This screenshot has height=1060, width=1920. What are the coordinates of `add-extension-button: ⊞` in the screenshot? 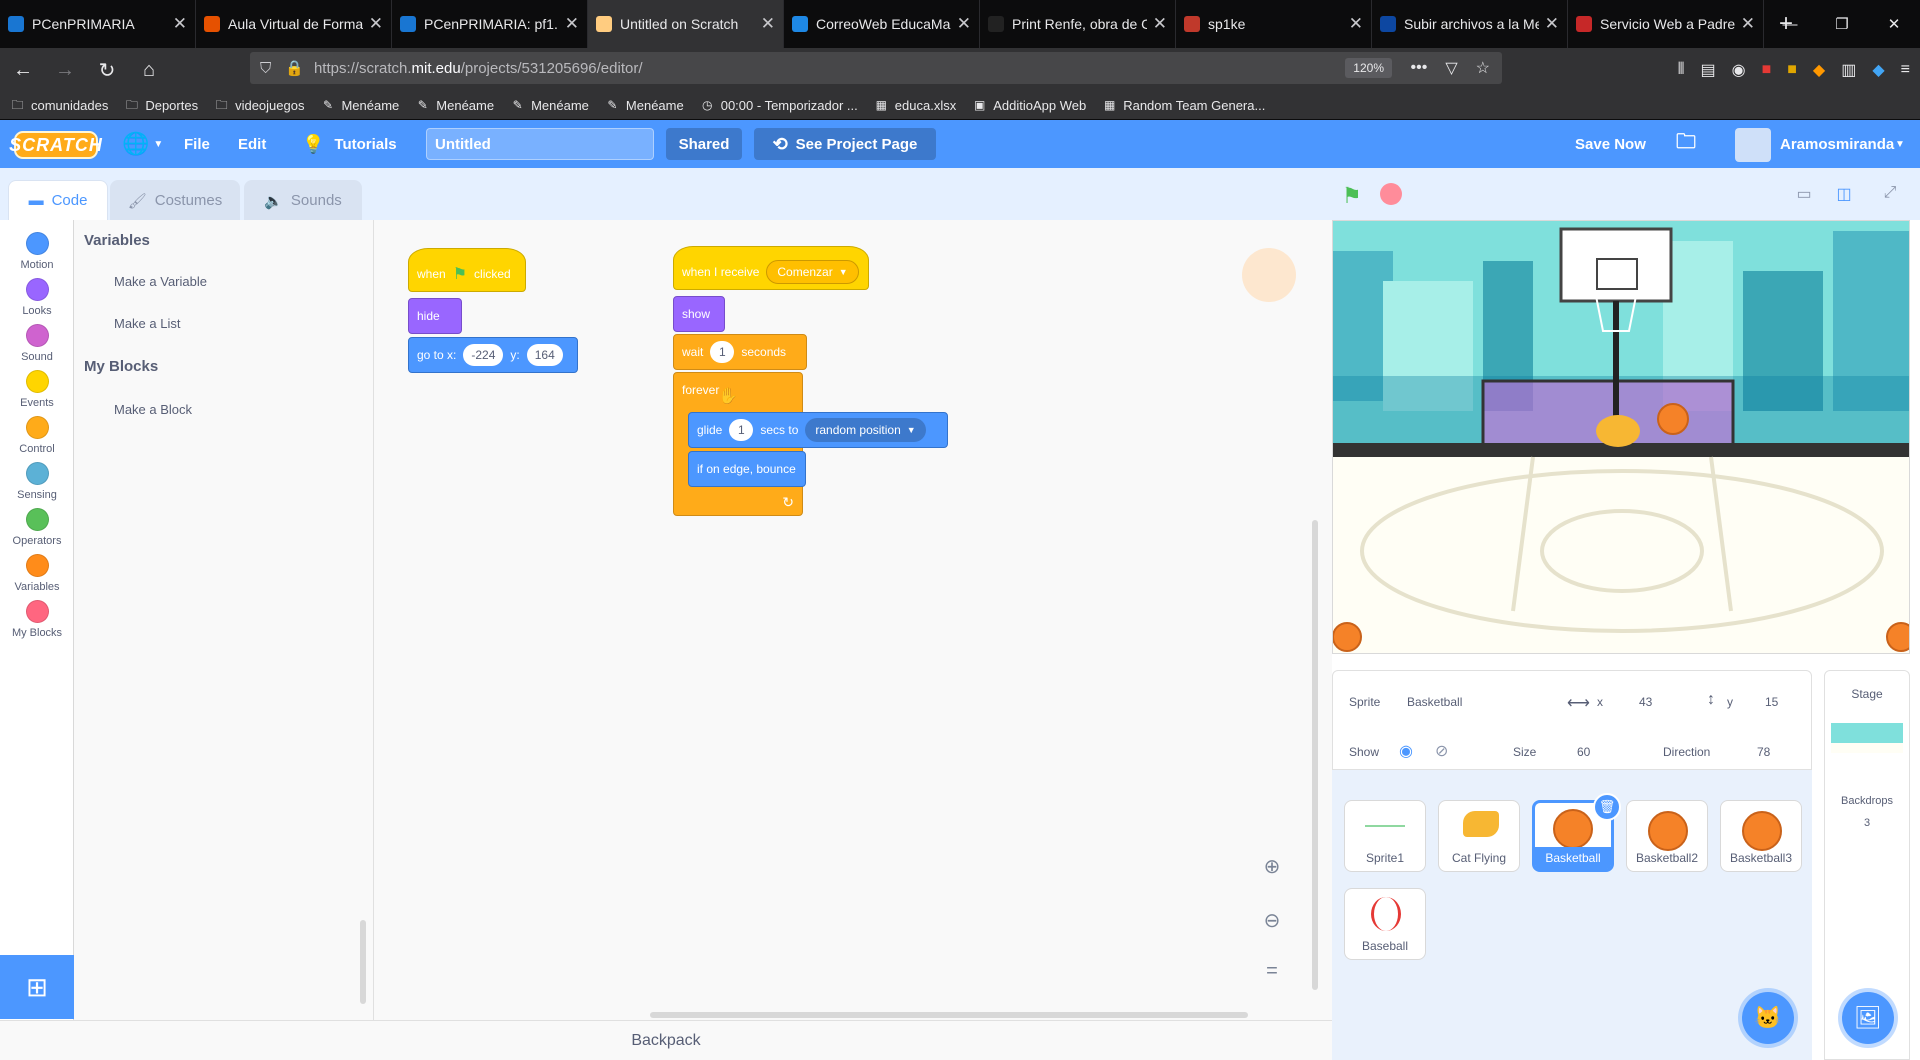 It's located at (37, 987).